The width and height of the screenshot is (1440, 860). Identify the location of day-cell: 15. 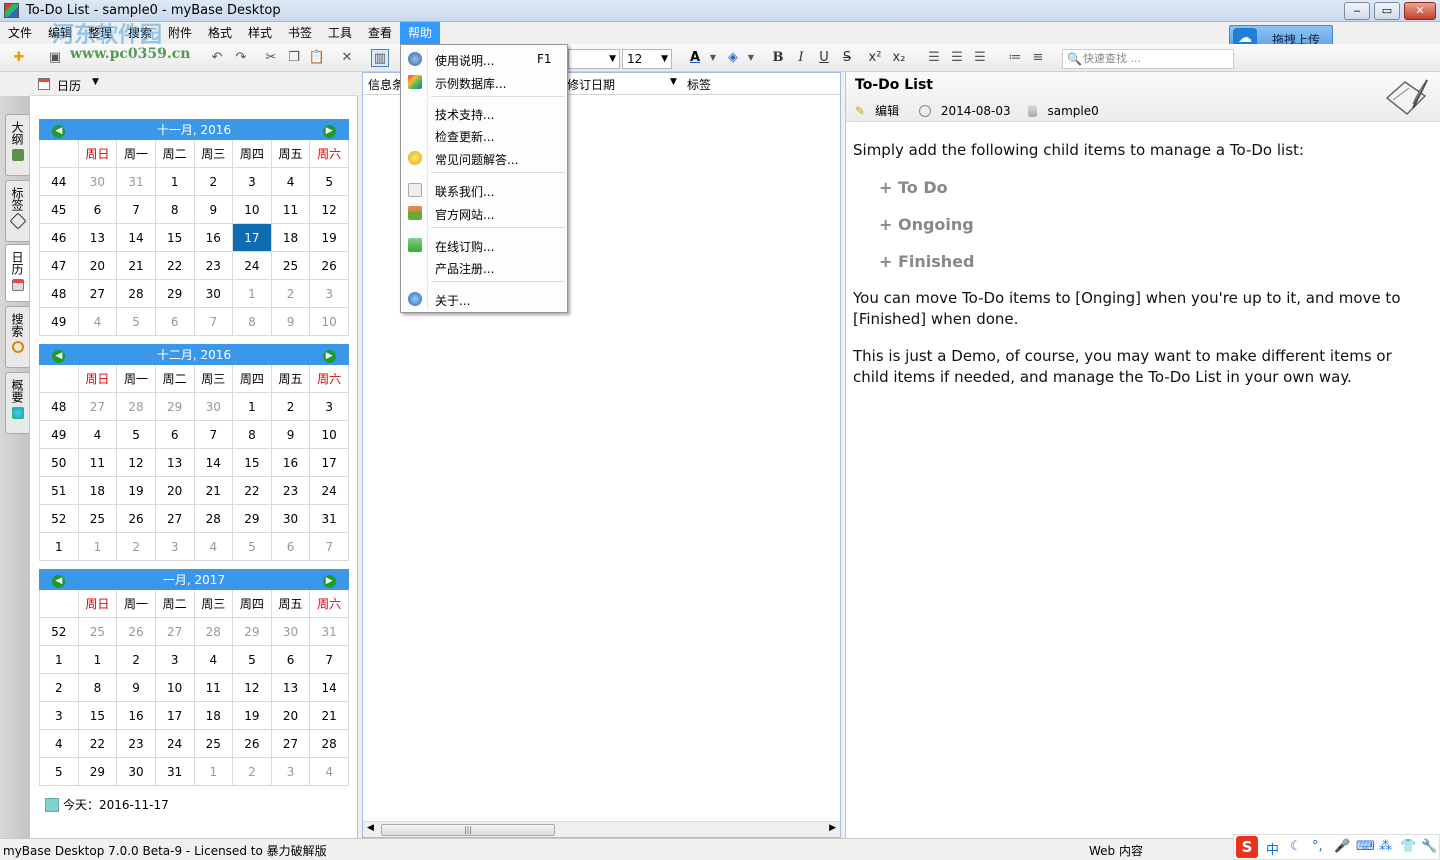
(252, 462).